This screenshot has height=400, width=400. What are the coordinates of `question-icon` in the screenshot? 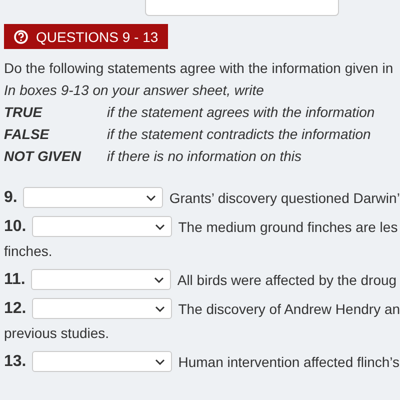 It's located at (21, 37).